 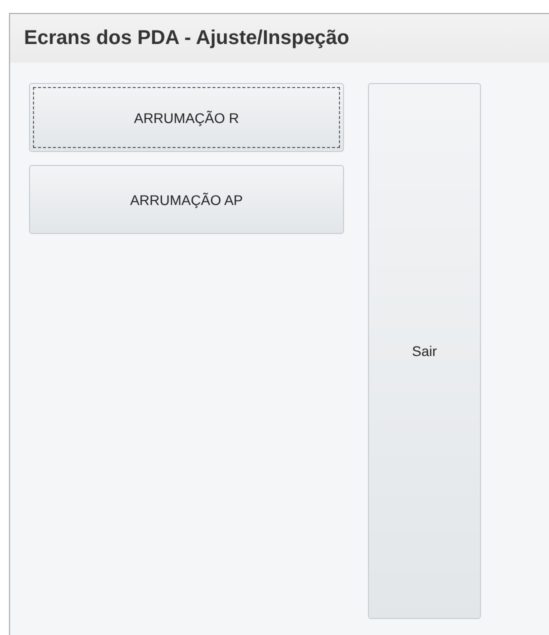 I want to click on panel-title: Ecrans dos PDA - Ajuste/Inspeção, so click(x=187, y=38).